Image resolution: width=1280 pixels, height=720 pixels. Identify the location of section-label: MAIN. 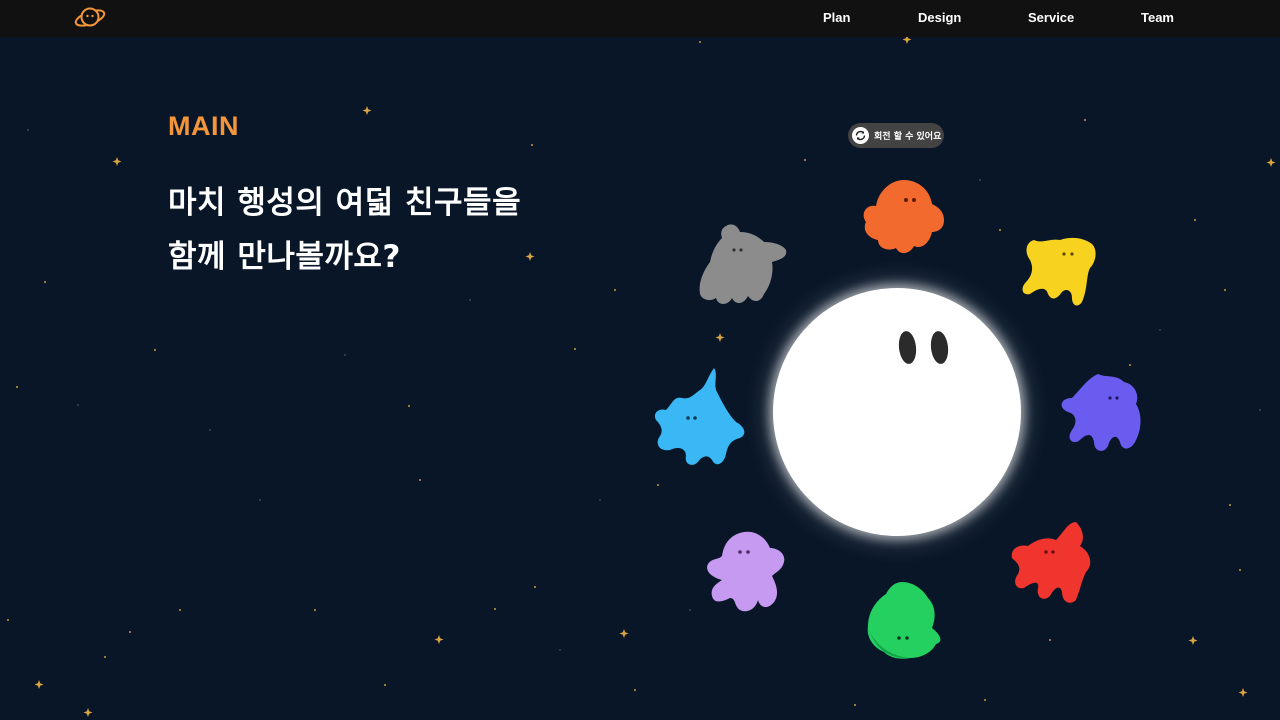
(203, 126).